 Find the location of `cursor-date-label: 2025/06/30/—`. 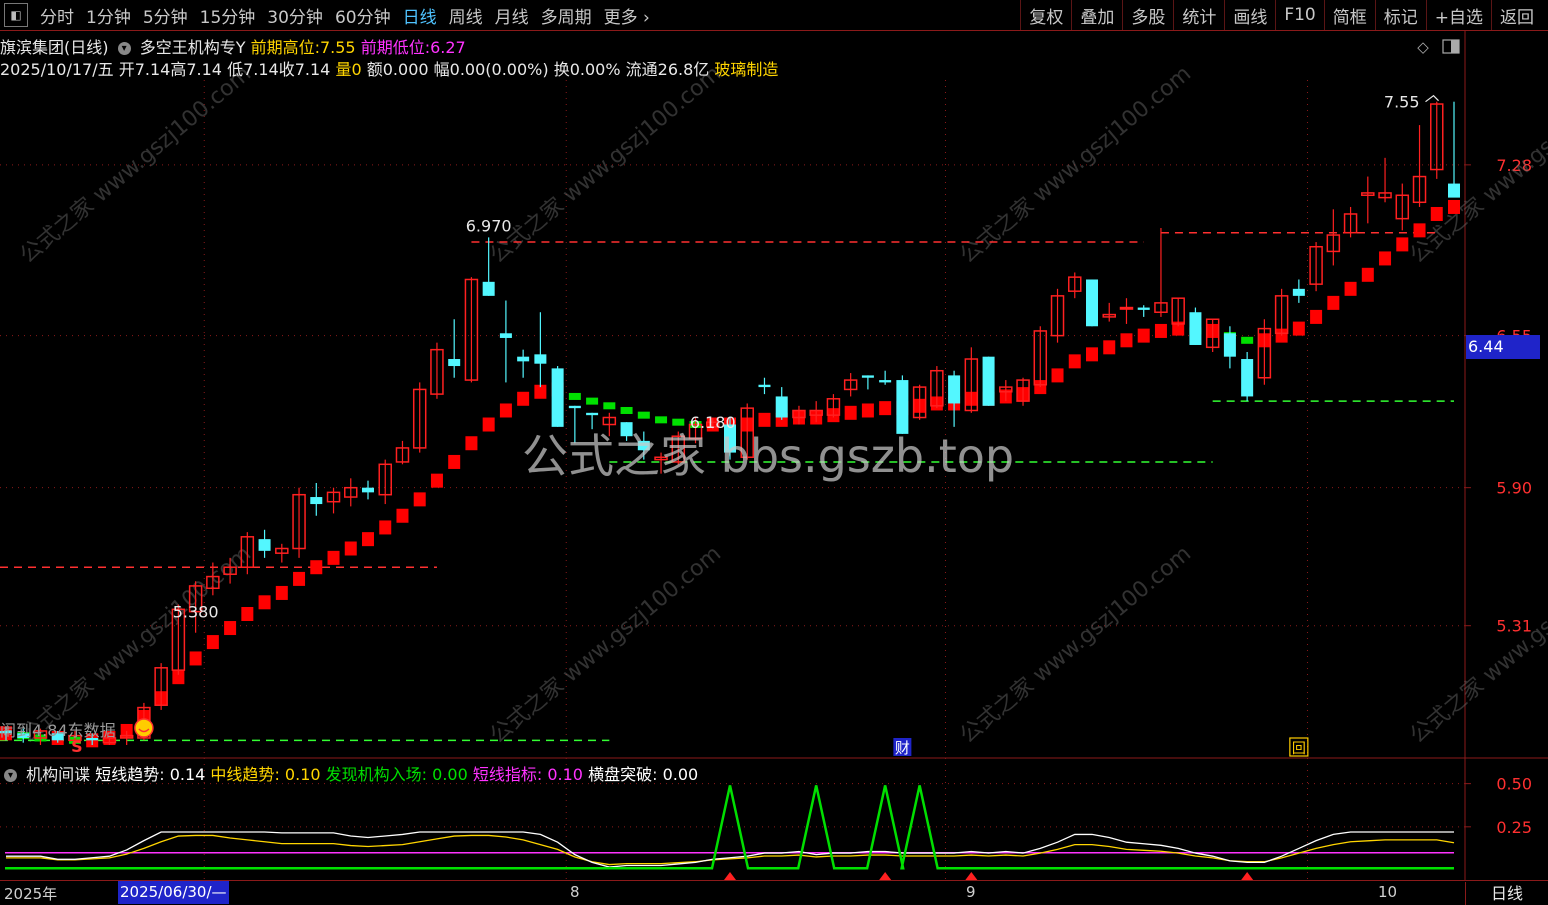

cursor-date-label: 2025/06/30/— is located at coordinates (173, 892).